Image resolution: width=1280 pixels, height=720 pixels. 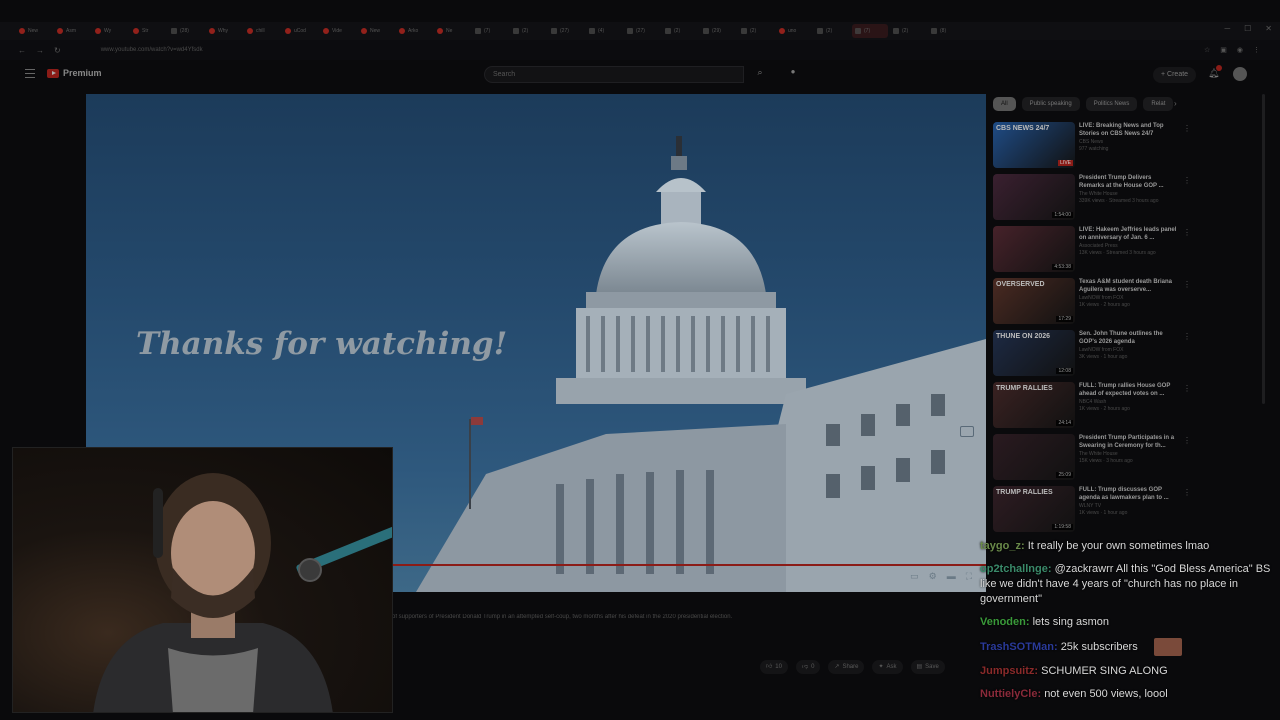 What do you see at coordinates (57, 50) in the screenshot?
I see `reload-icon: ↻` at bounding box center [57, 50].